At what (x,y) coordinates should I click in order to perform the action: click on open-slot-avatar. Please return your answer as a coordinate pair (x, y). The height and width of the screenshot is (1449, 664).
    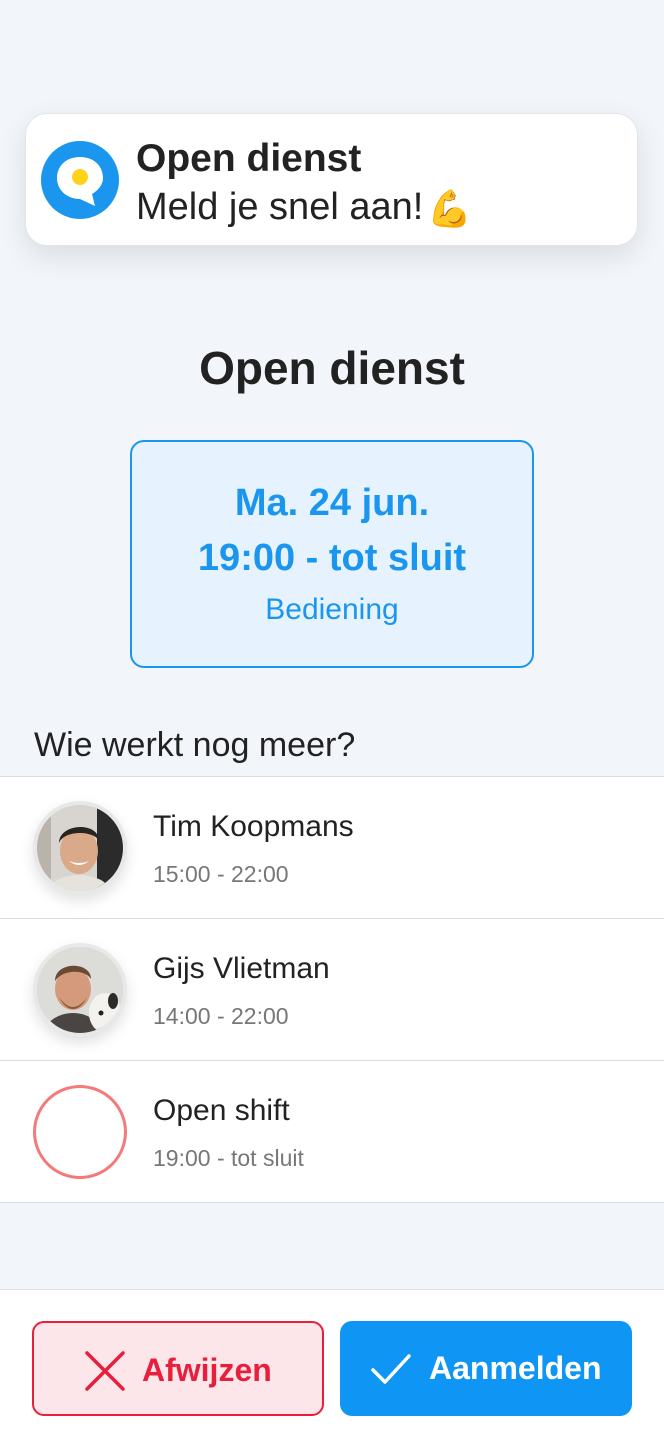
    Looking at the image, I should click on (80, 1132).